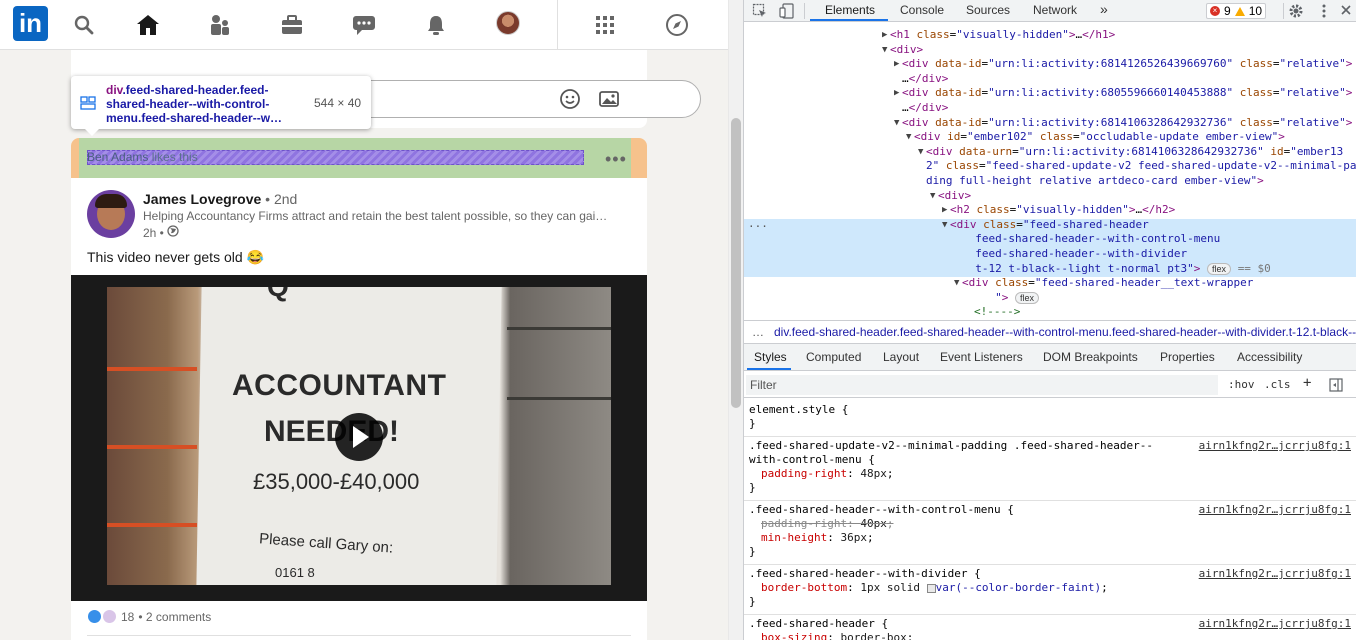 This screenshot has width=1356, height=640. I want to click on toggle-sidebar-icon, so click(1336, 386).